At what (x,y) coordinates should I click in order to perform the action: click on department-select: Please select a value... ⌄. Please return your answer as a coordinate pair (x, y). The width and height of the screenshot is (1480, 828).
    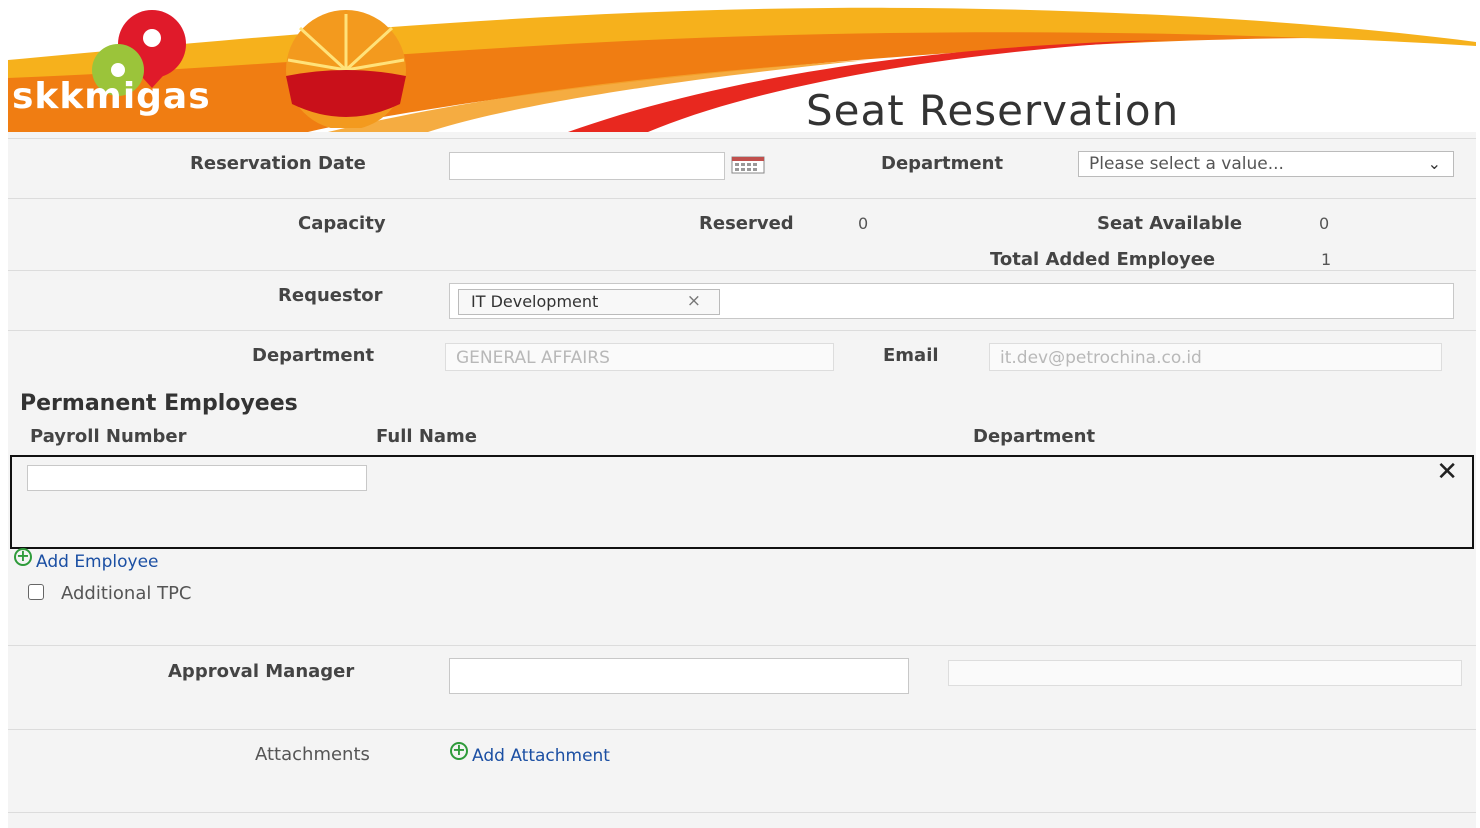
    Looking at the image, I should click on (1266, 164).